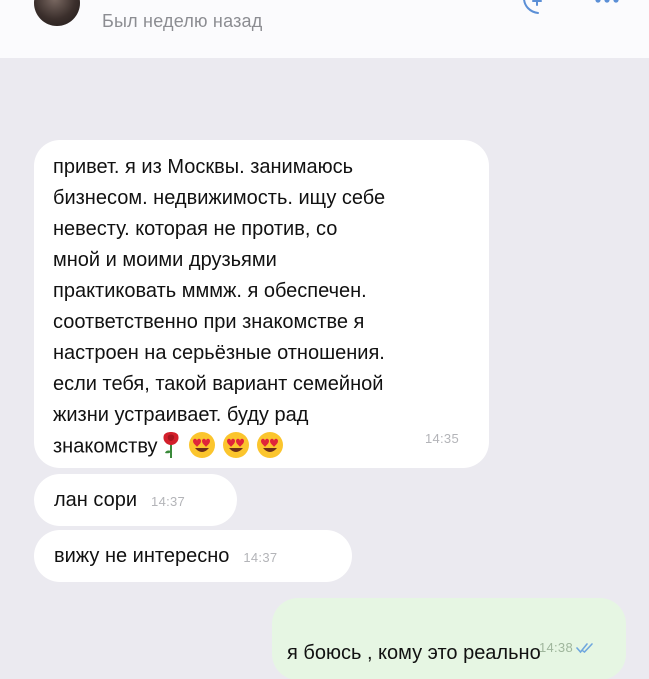 This screenshot has width=649, height=679. What do you see at coordinates (414, 660) in the screenshot?
I see `message-text: я боюсь , кому это реально интересно` at bounding box center [414, 660].